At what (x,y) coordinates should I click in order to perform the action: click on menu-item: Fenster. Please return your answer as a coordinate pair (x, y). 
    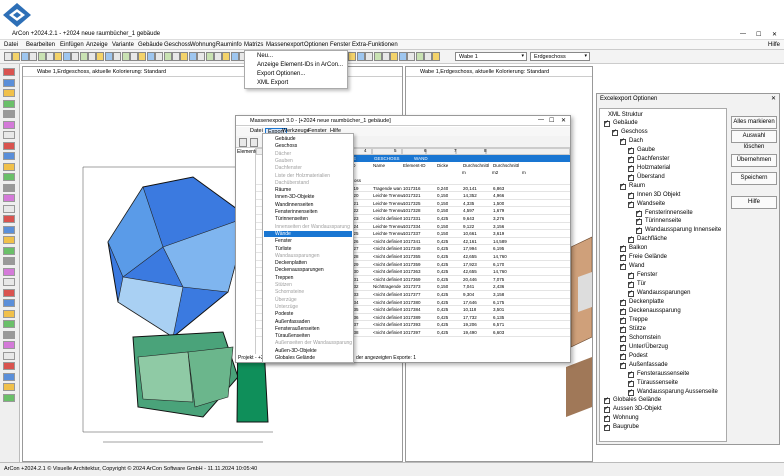
    Looking at the image, I should click on (340, 45).